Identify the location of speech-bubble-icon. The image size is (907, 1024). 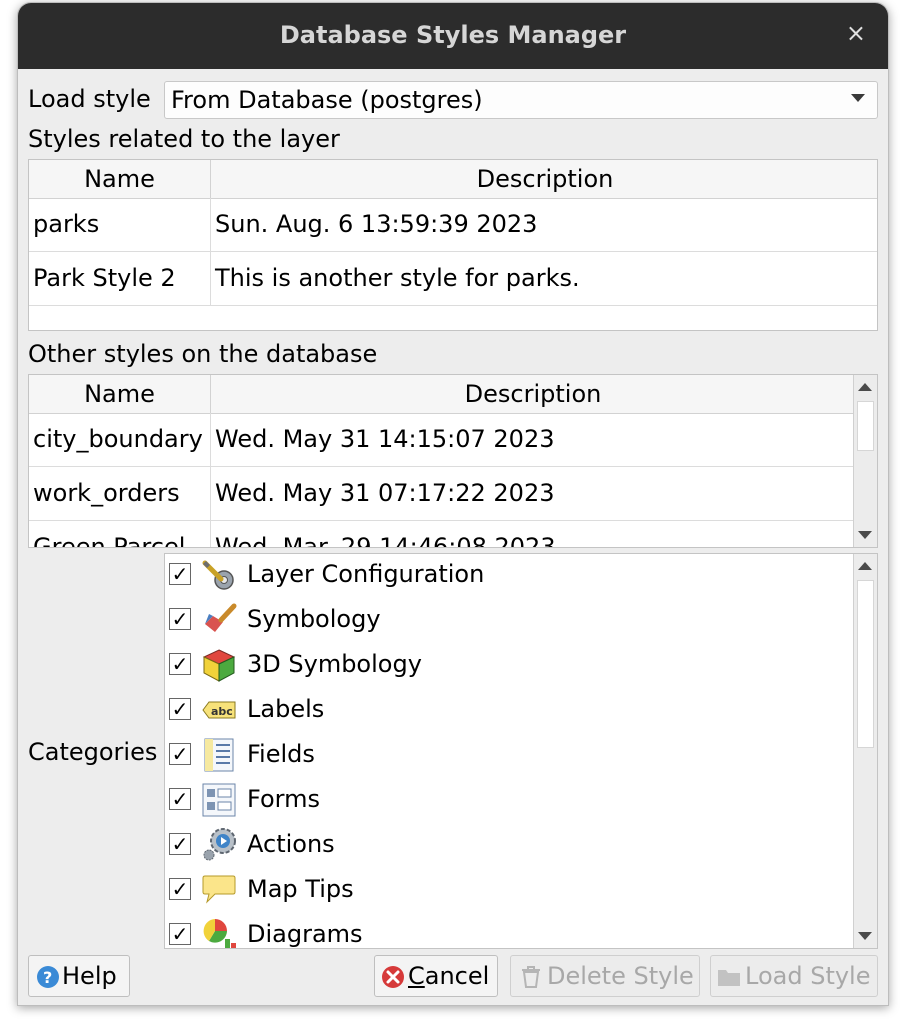
(219, 889).